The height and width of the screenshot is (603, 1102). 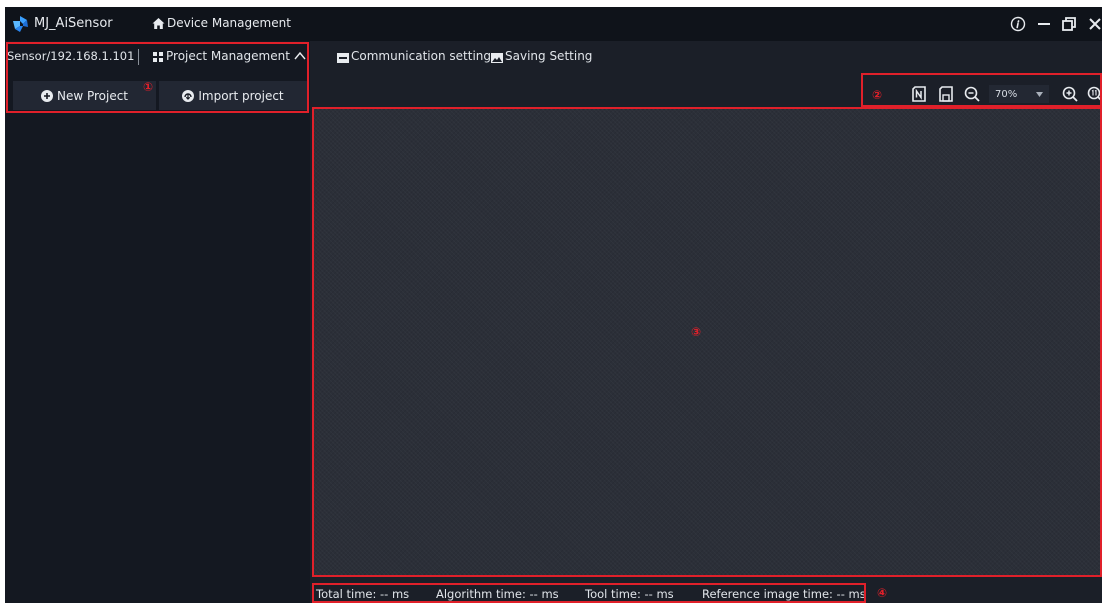 I want to click on annotation-number-1: ①, so click(x=148, y=87).